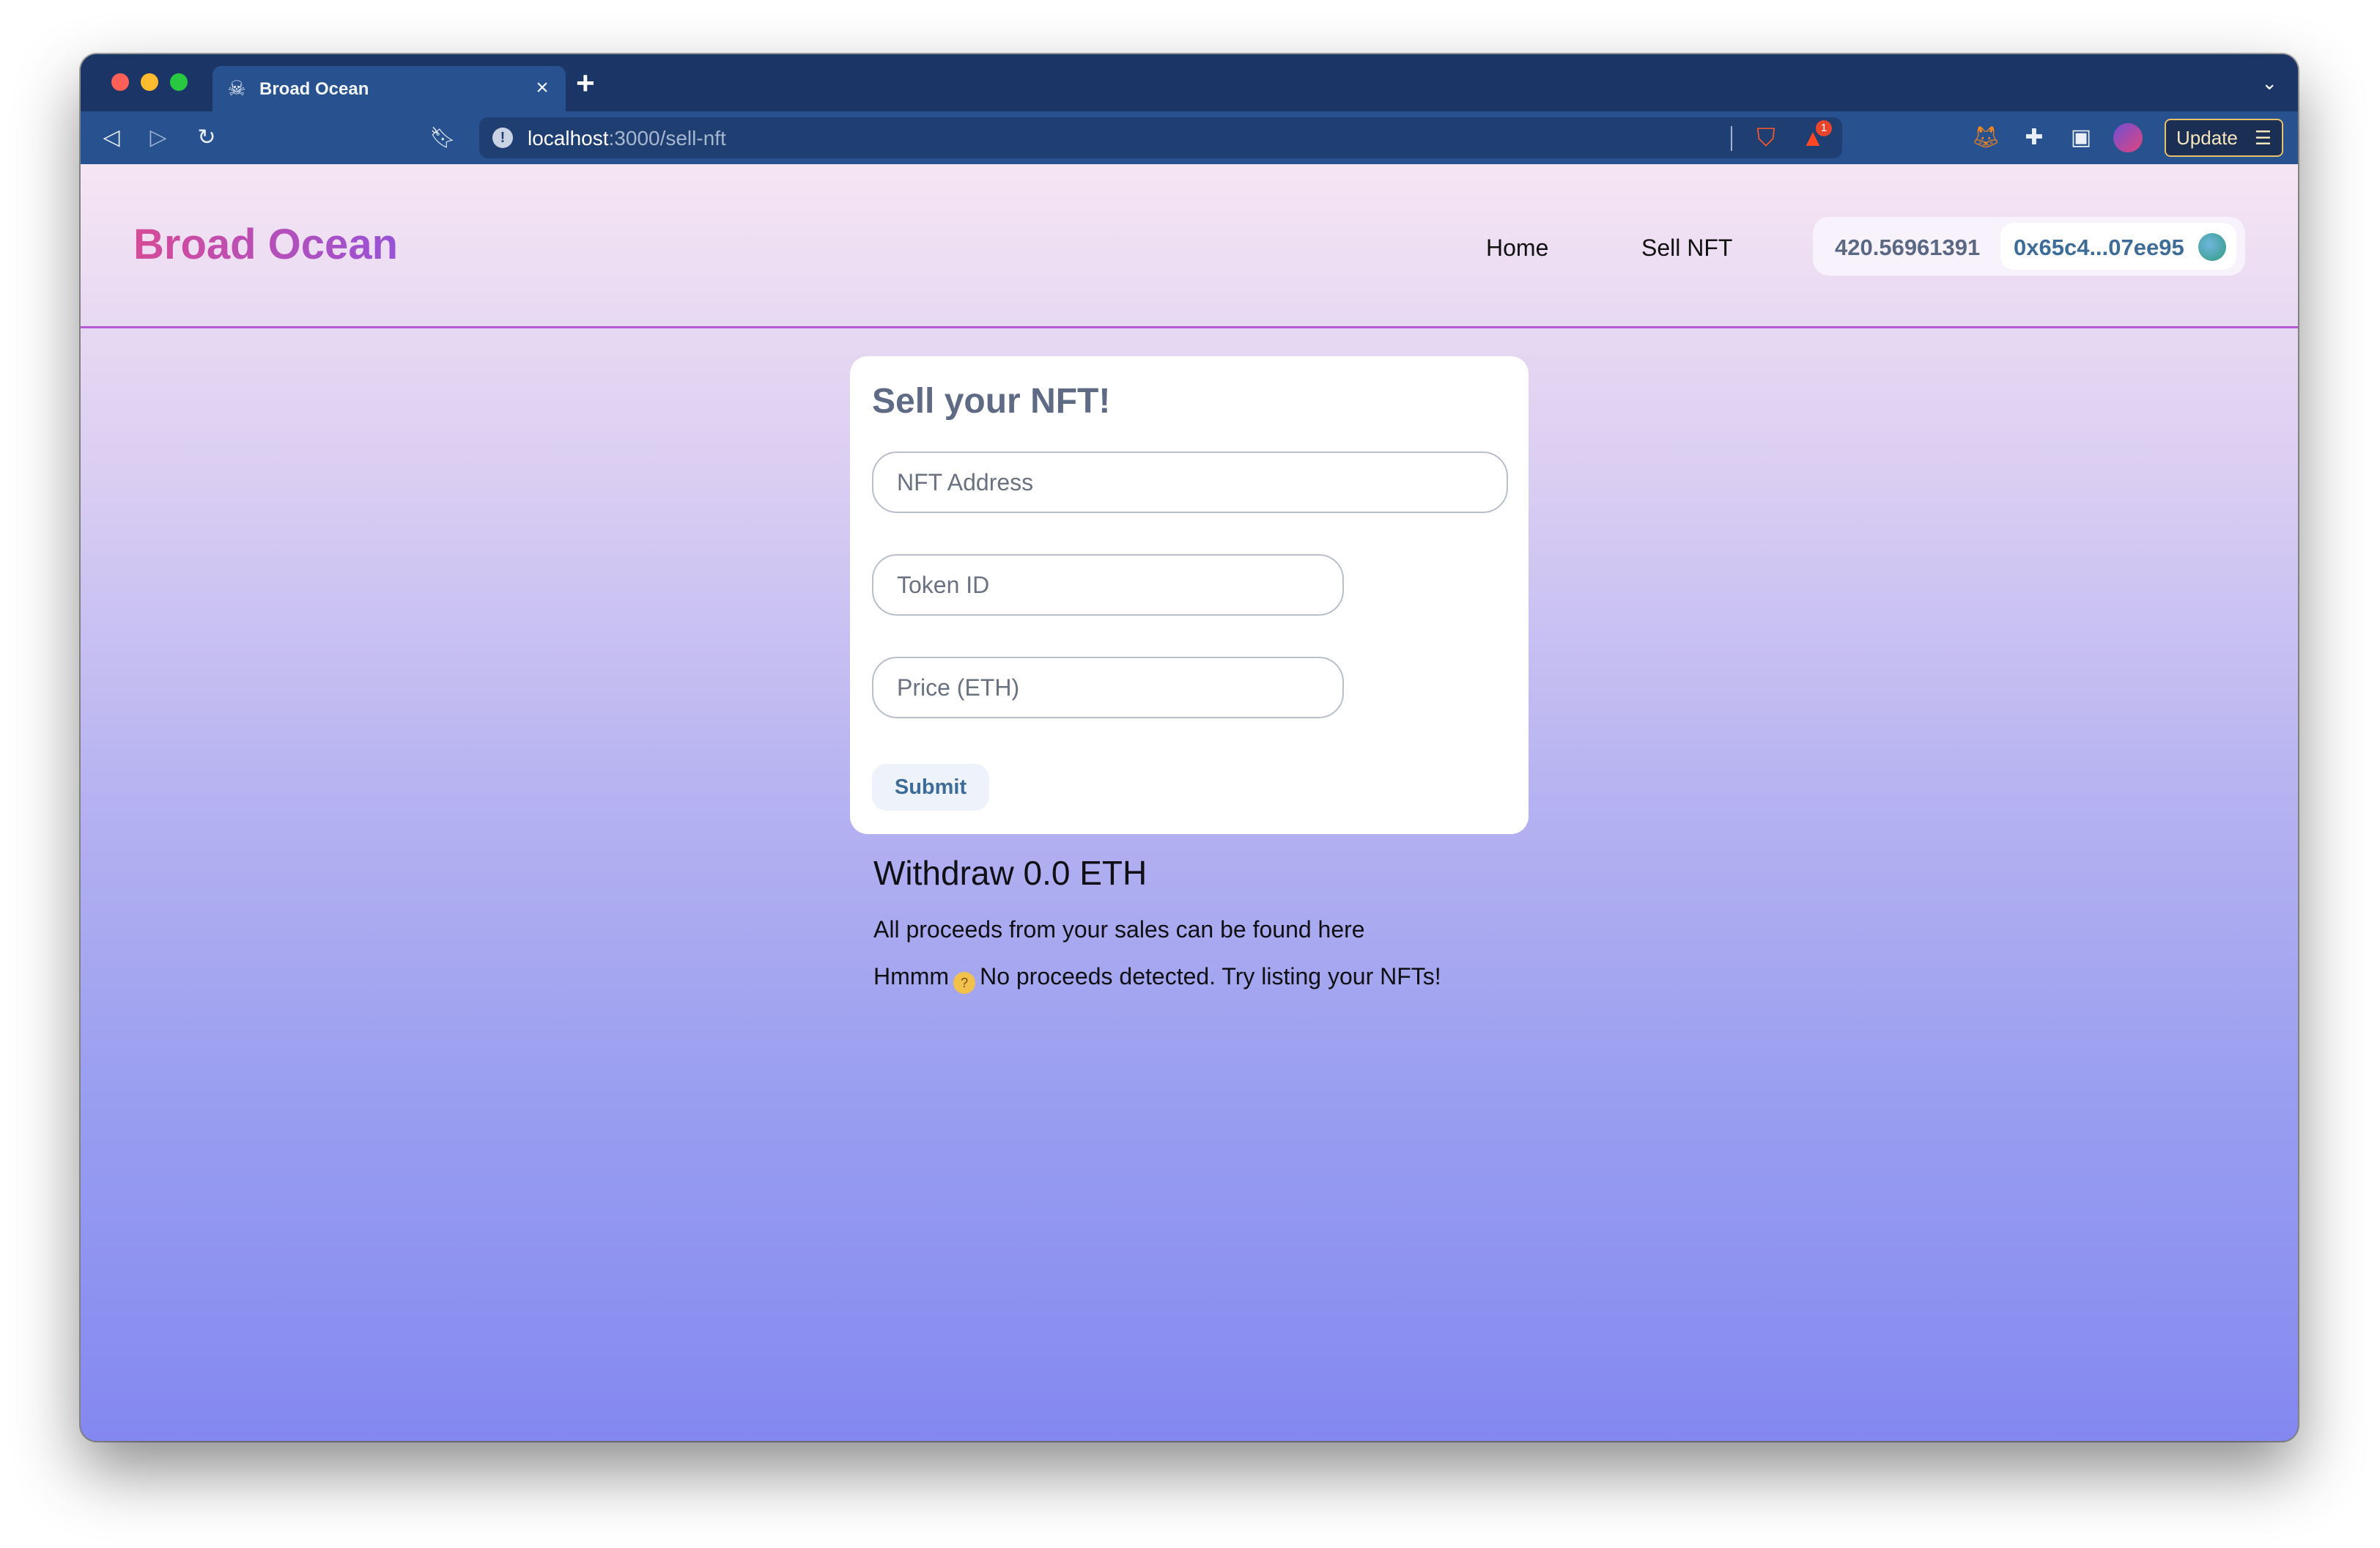 This screenshot has height=1548, width=2380. Describe the element at coordinates (585, 83) in the screenshot. I see `new-tab-button: +` at that location.